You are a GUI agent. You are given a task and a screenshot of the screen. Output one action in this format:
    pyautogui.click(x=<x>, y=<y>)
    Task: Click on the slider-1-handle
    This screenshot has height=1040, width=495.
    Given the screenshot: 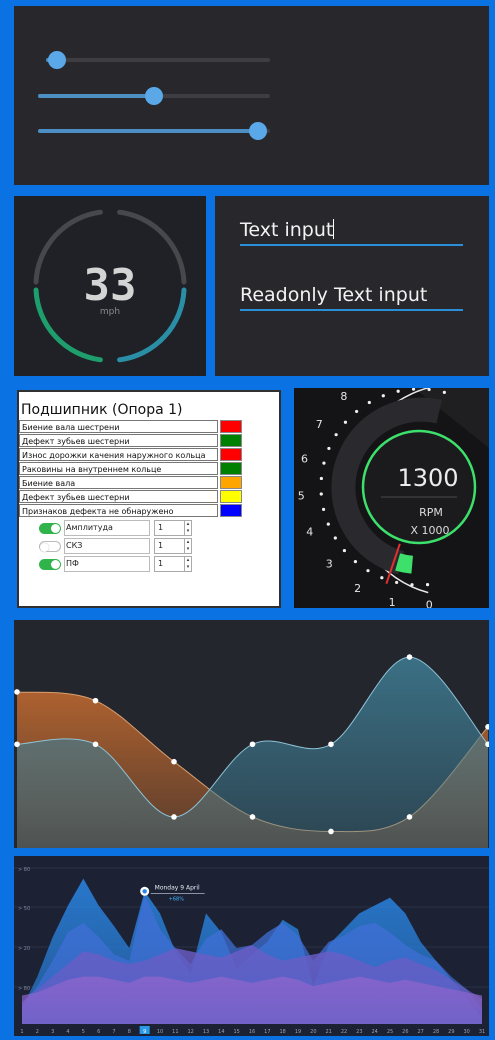 What is the action you would take?
    pyautogui.click(x=57, y=60)
    